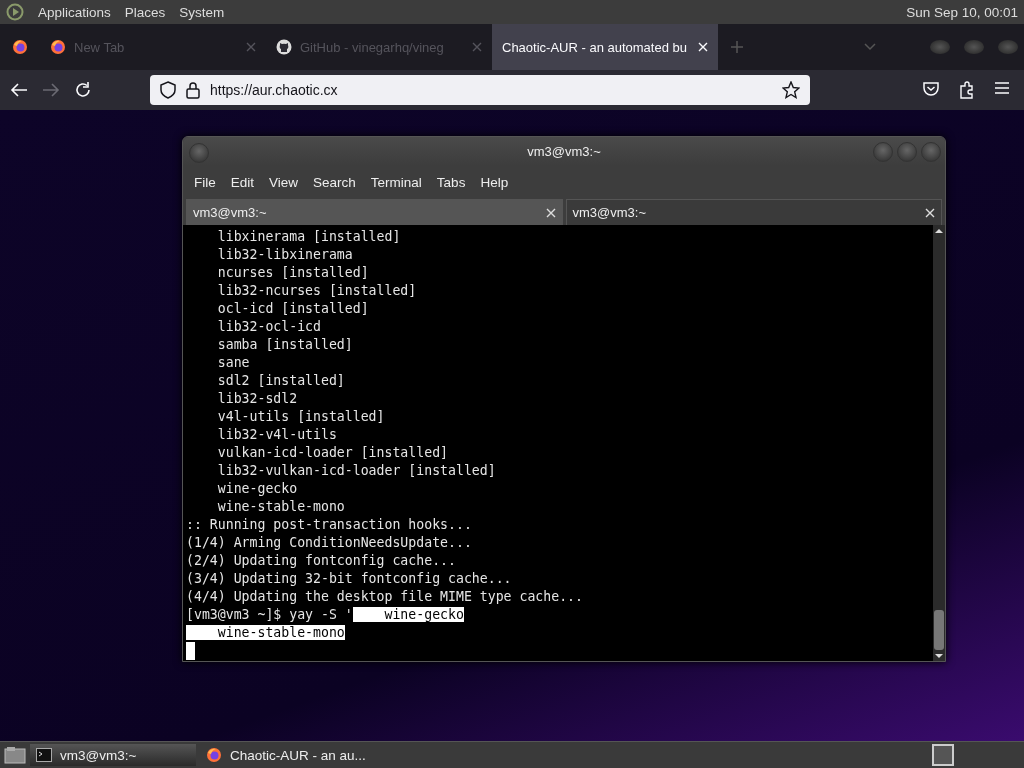  Describe the element at coordinates (284, 182) in the screenshot. I see `menu-item: View` at that location.